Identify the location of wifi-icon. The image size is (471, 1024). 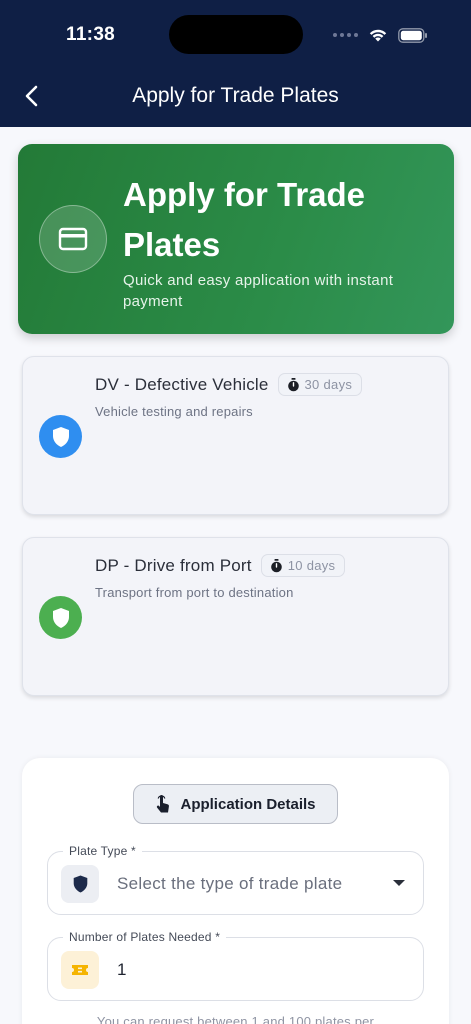
(378, 35).